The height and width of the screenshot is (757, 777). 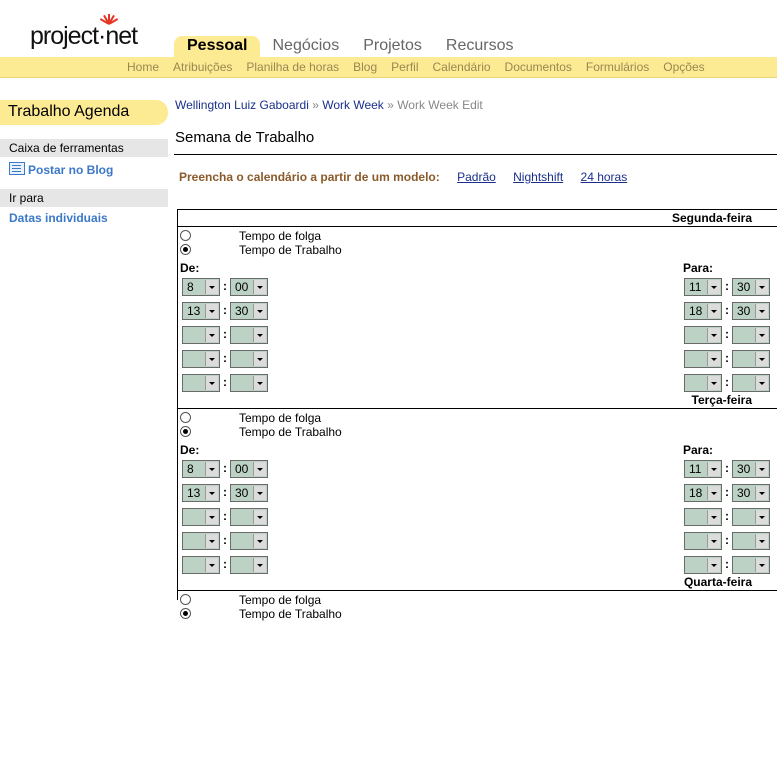 What do you see at coordinates (538, 177) in the screenshot?
I see `template-nightshift-link: Nightshift` at bounding box center [538, 177].